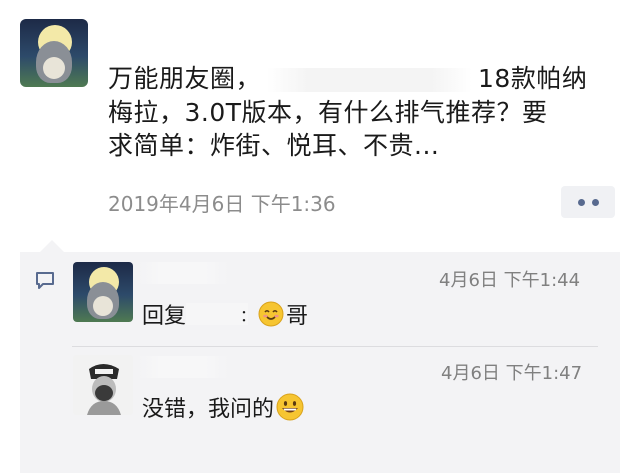 The width and height of the screenshot is (640, 473). I want to click on post-text-line2: 梅拉，3.0T版本，有什么排气推荐？要, so click(328, 112).